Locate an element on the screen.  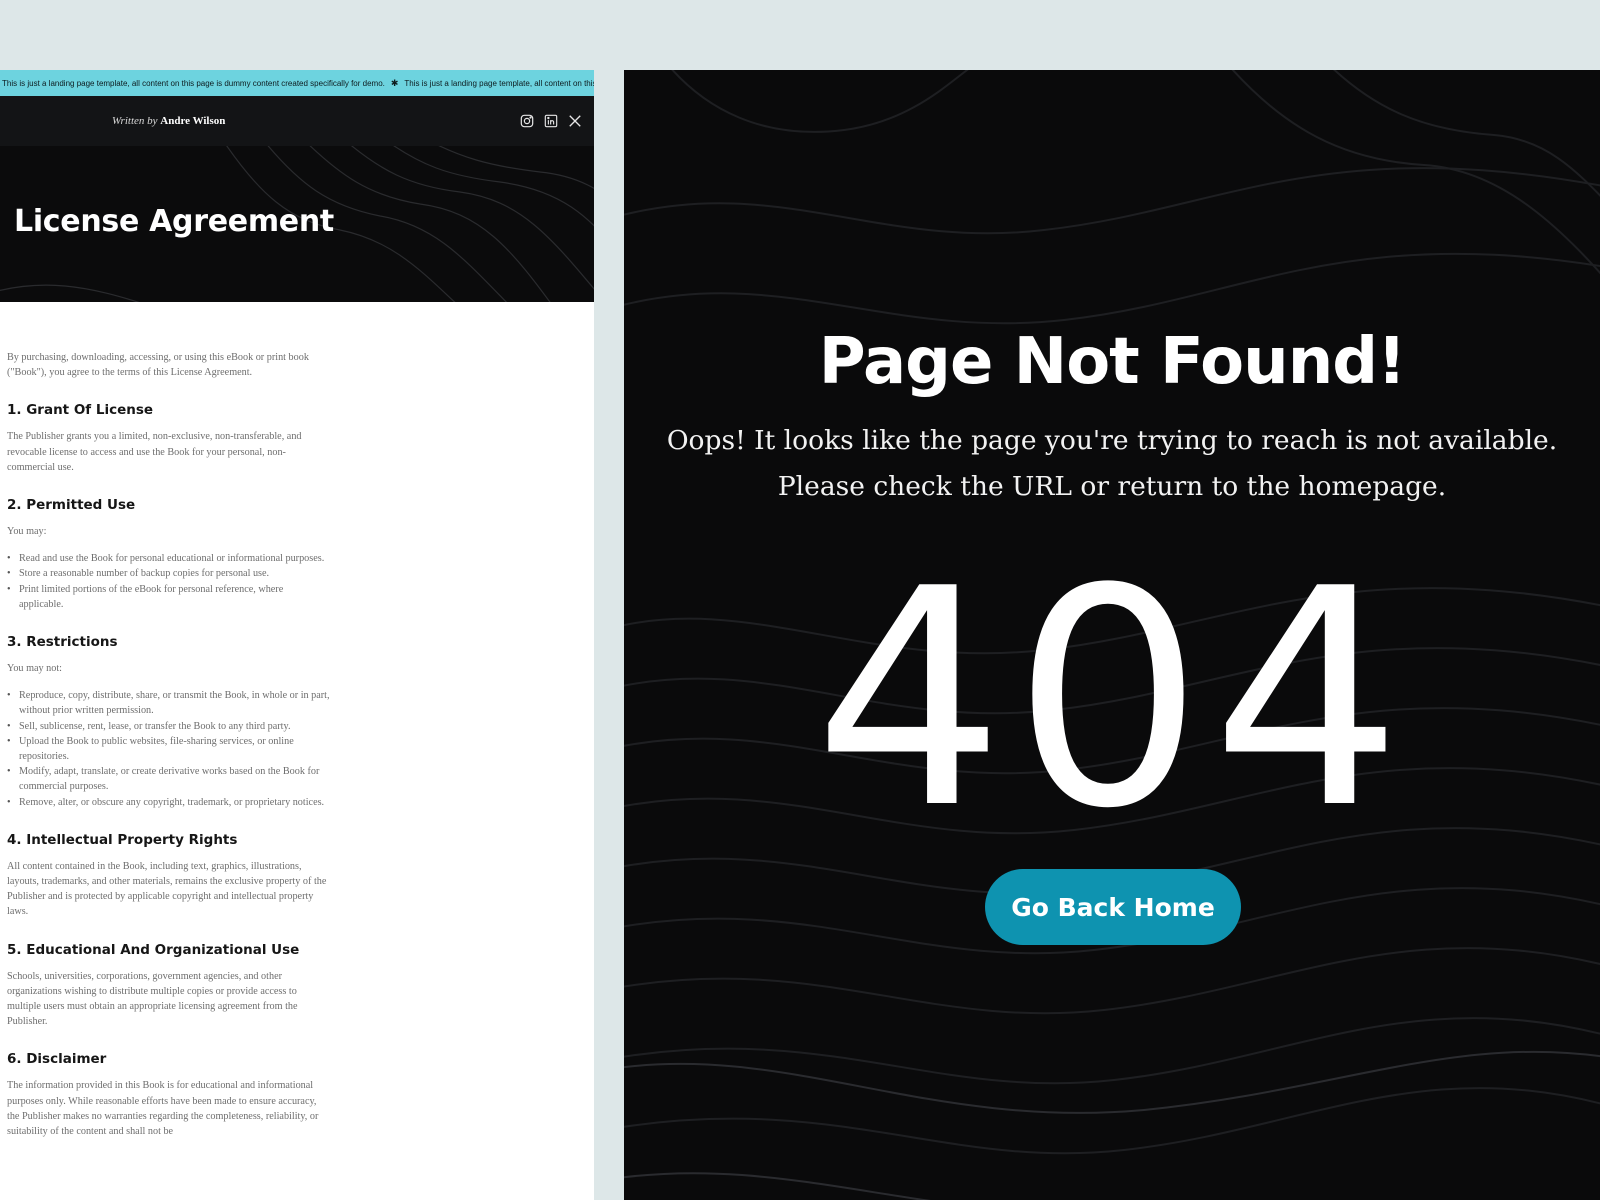
hero-banner: License Agreement is located at coordinates (297, 224).